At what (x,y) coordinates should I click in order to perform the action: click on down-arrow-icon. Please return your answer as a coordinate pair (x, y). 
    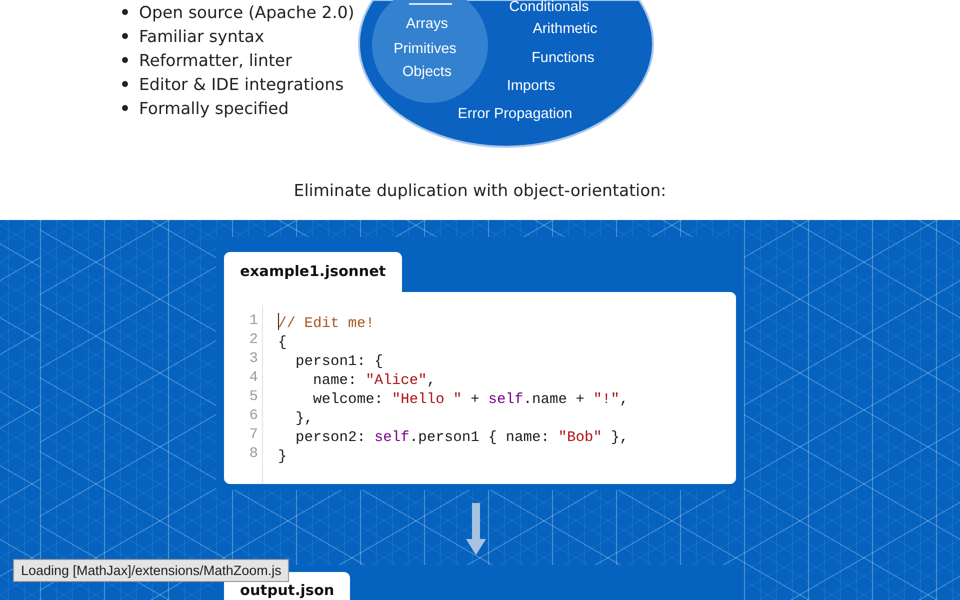
    Looking at the image, I should click on (476, 529).